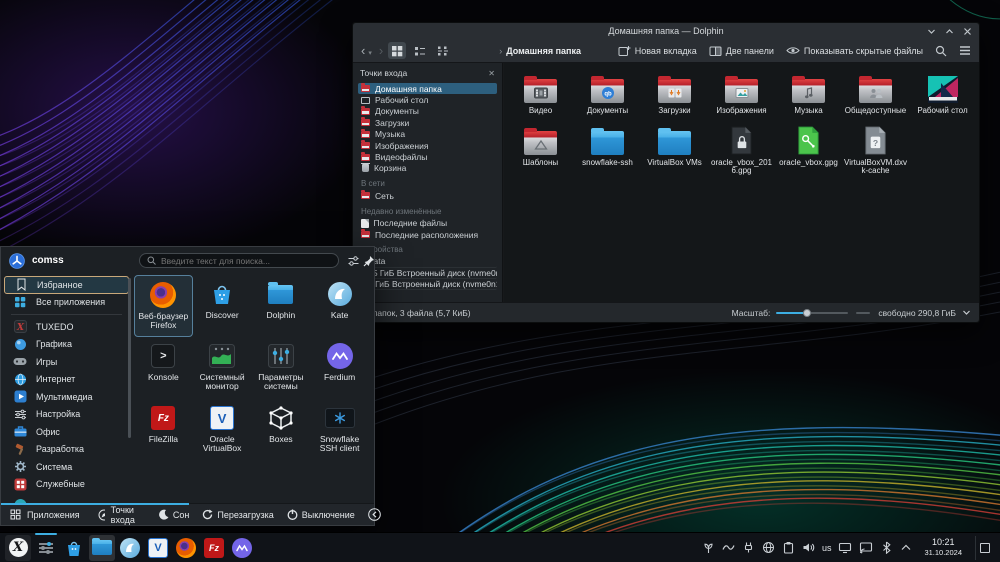 The image size is (1000, 562). Describe the element at coordinates (427, 285) in the screenshot. I see `device-disk-2: 0,0 ГиБ Встроенный диск (nvme0n1p2)` at that location.